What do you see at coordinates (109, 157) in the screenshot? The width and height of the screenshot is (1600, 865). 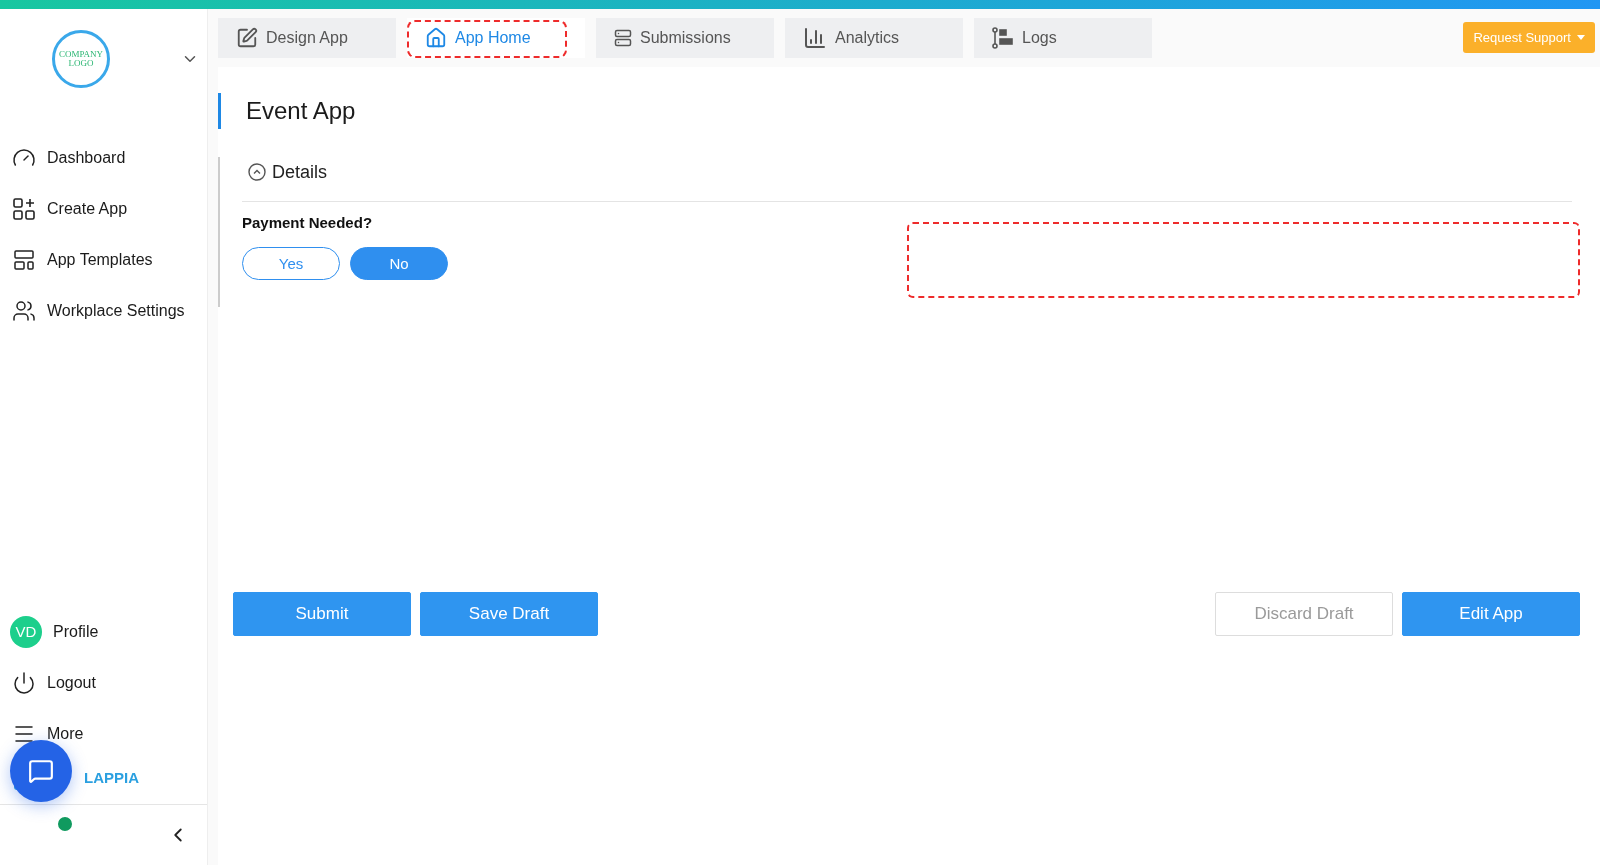 I see `sidebar-item: Dashboard` at bounding box center [109, 157].